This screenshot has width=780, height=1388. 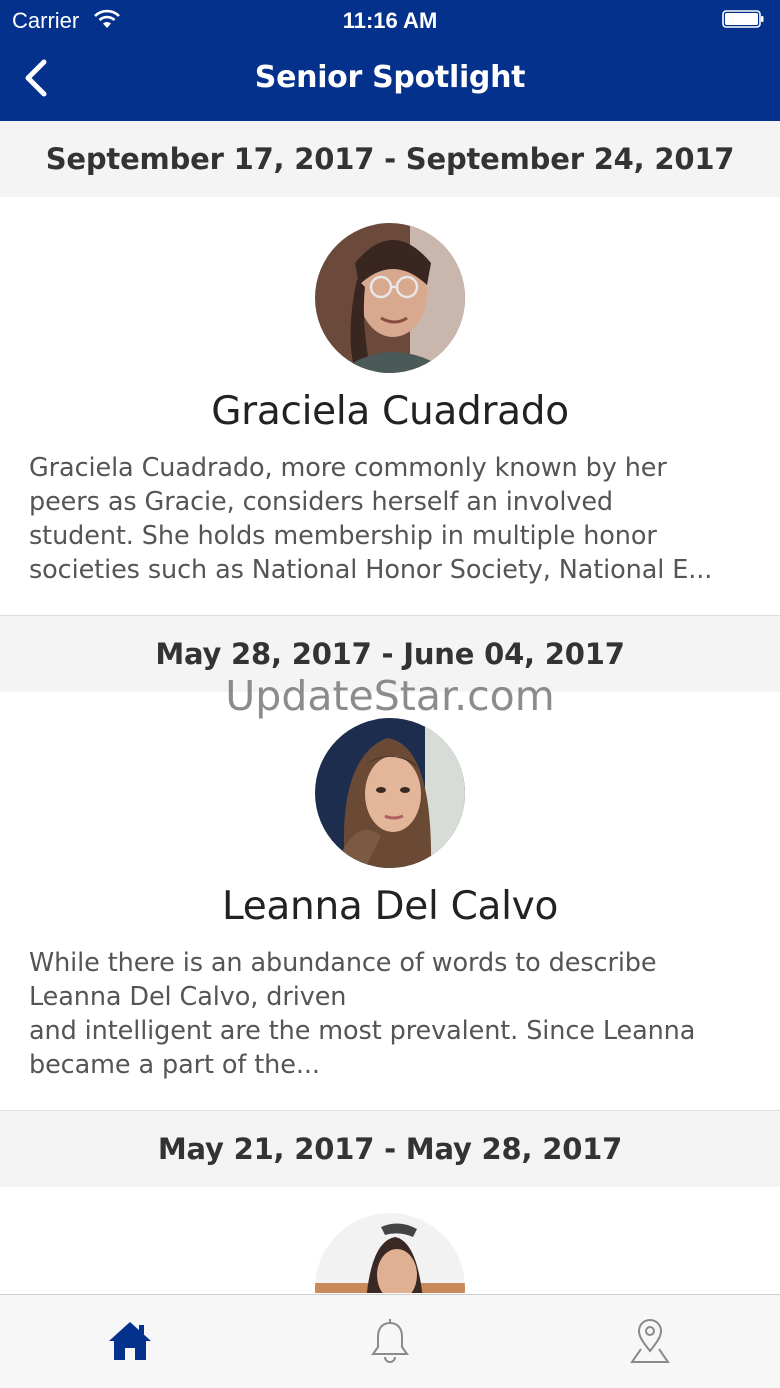 I want to click on person-name: Leanna Del Calvo, so click(x=390, y=906).